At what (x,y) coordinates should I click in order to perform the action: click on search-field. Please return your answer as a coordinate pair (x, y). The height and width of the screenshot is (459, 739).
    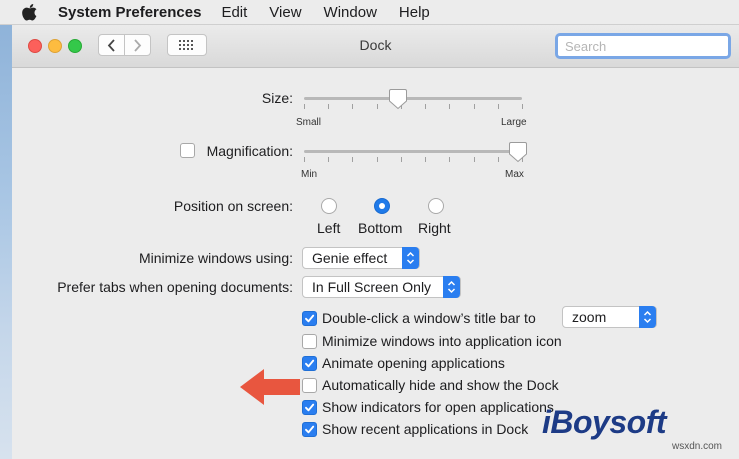
    Looking at the image, I should click on (647, 46).